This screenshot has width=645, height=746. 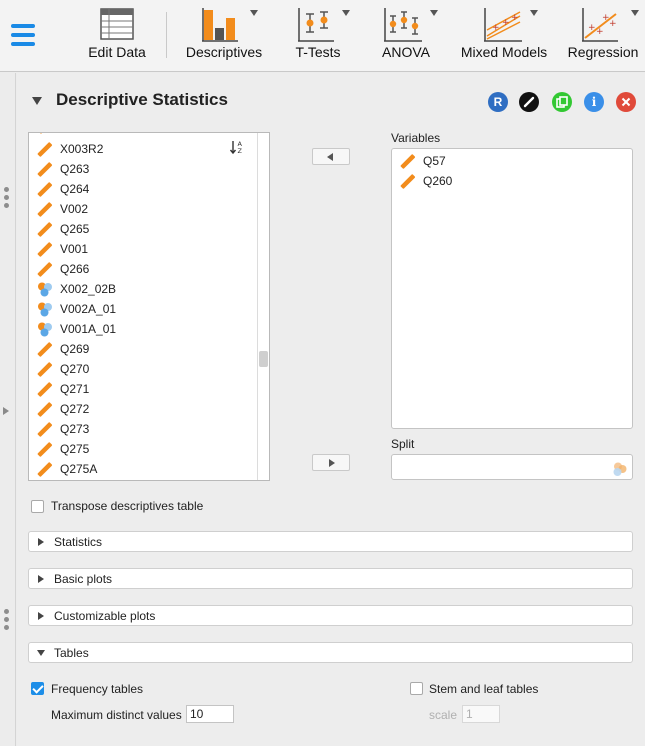 I want to click on variable-item: Q271, so click(x=137, y=389).